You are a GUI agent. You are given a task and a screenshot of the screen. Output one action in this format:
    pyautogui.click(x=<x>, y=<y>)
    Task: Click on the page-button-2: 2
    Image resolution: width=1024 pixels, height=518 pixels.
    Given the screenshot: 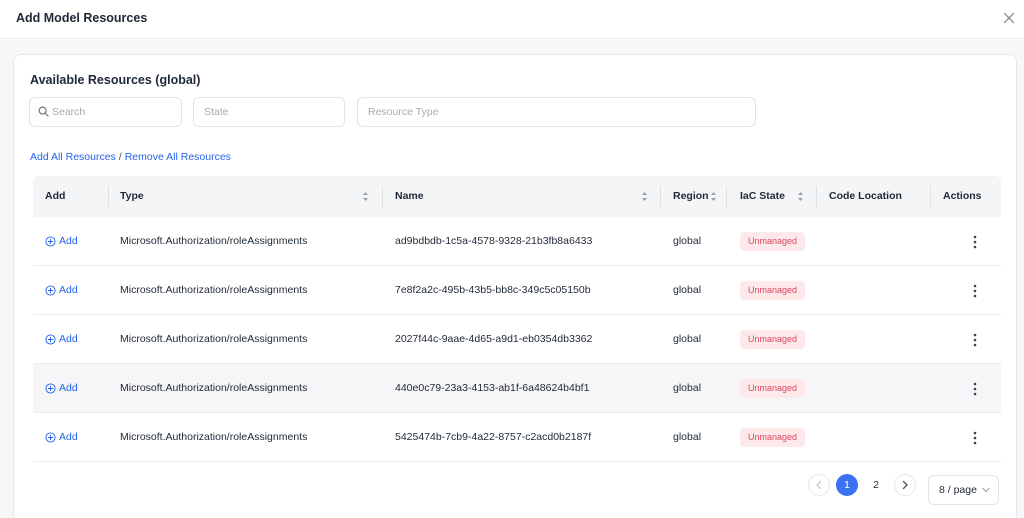 What is the action you would take?
    pyautogui.click(x=876, y=485)
    